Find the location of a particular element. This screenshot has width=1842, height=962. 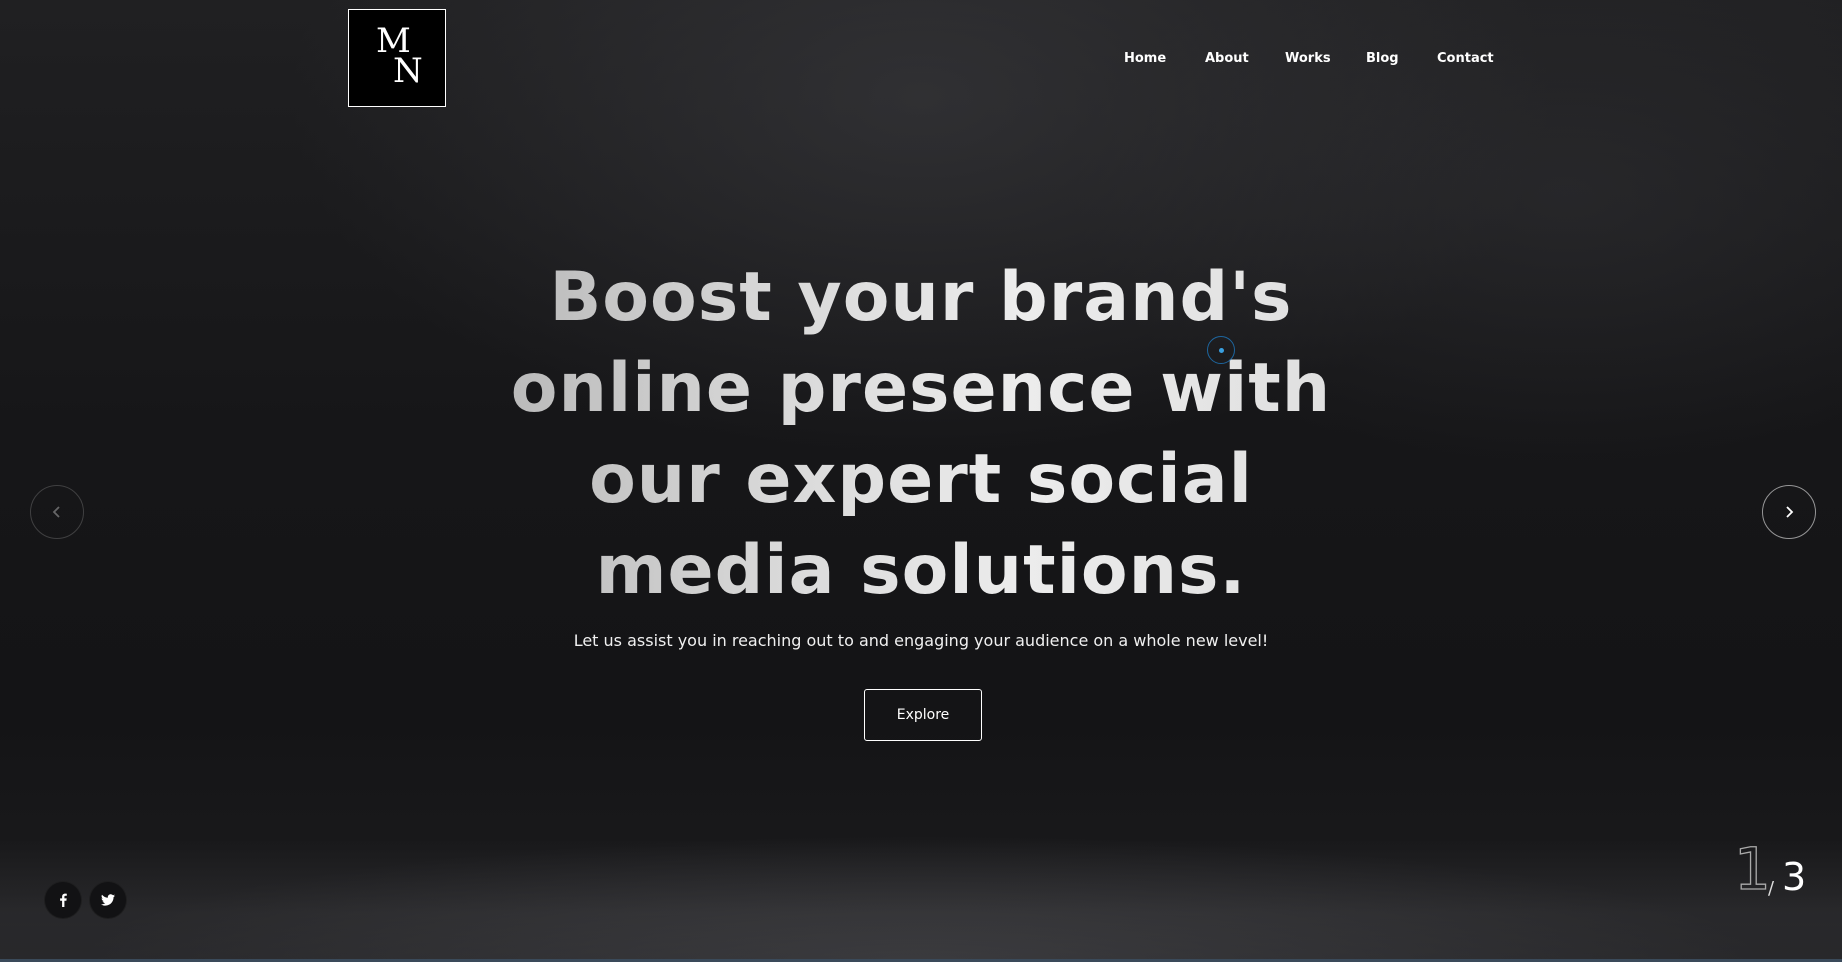

nav-blog: Blog is located at coordinates (1382, 58).